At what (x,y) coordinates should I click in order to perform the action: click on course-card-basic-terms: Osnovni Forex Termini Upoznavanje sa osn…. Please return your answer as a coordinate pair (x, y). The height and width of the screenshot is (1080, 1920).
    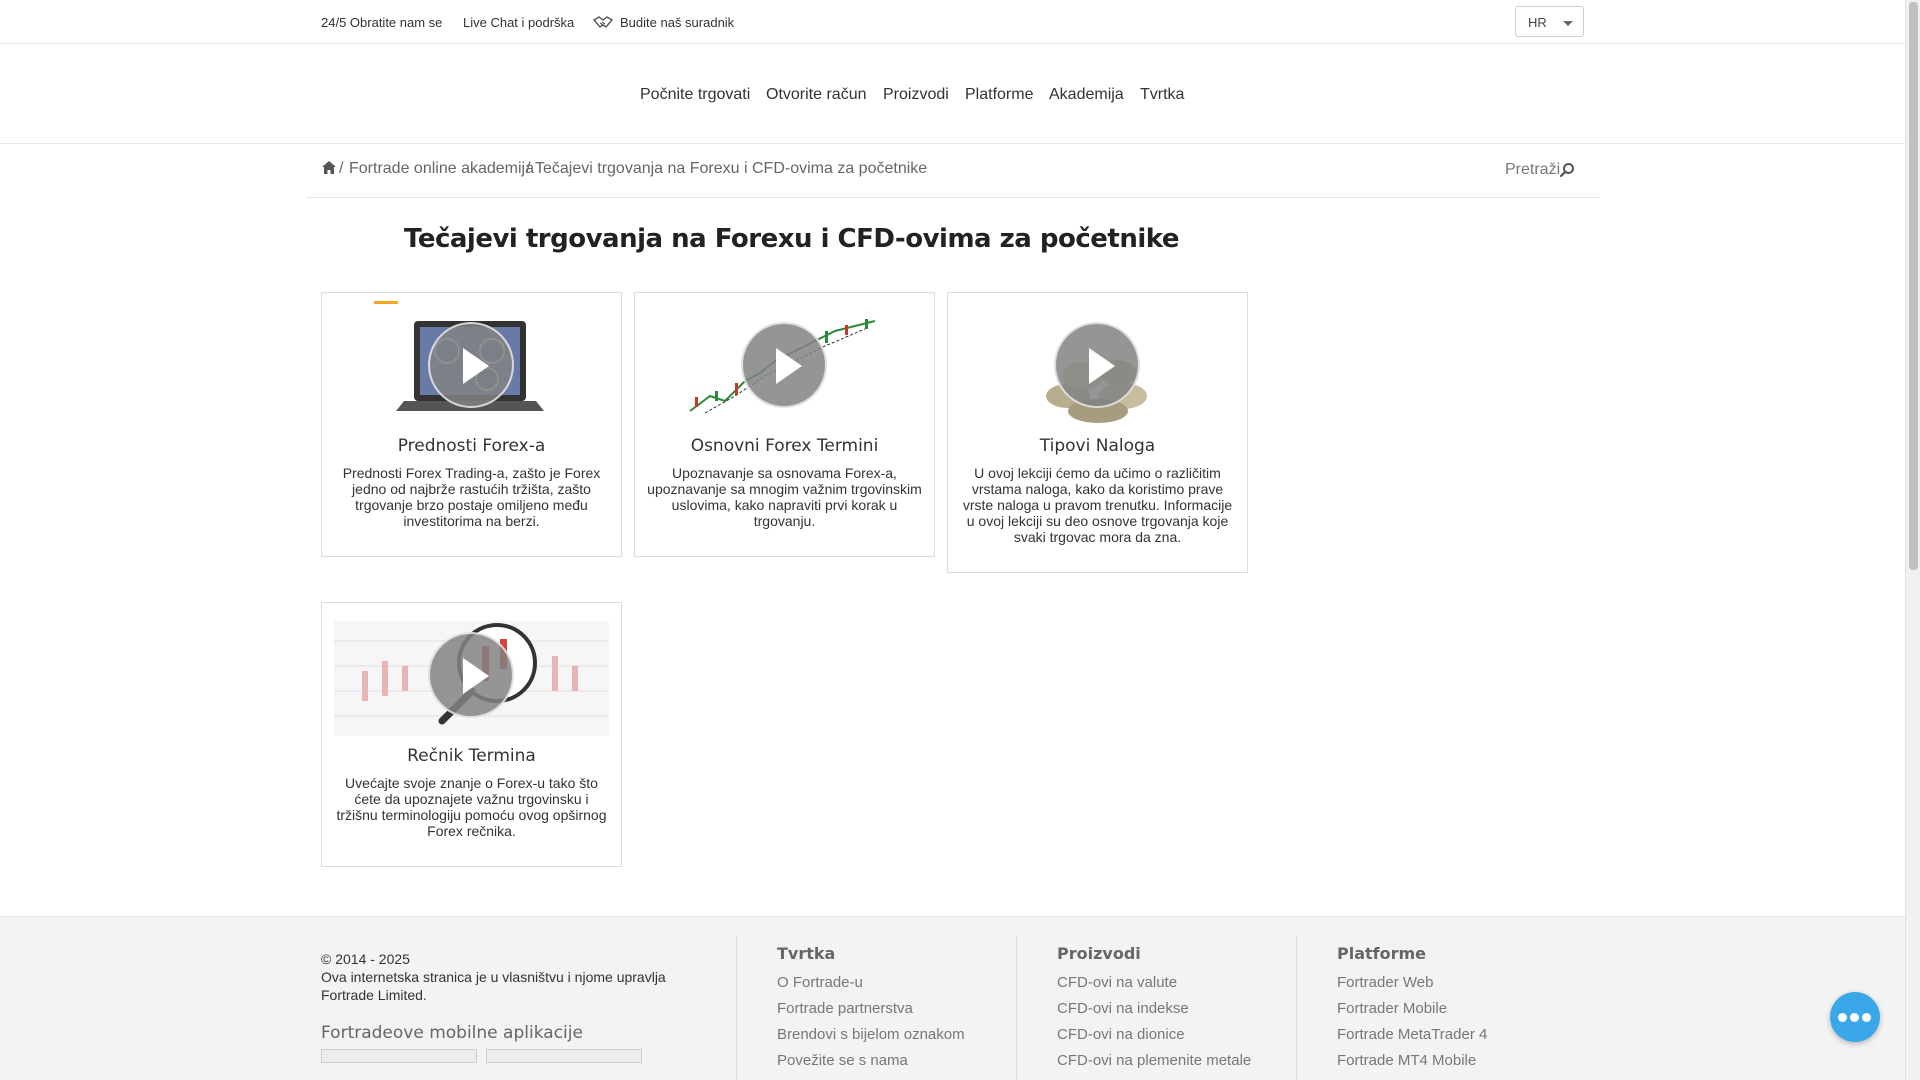
    Looking at the image, I should click on (784, 424).